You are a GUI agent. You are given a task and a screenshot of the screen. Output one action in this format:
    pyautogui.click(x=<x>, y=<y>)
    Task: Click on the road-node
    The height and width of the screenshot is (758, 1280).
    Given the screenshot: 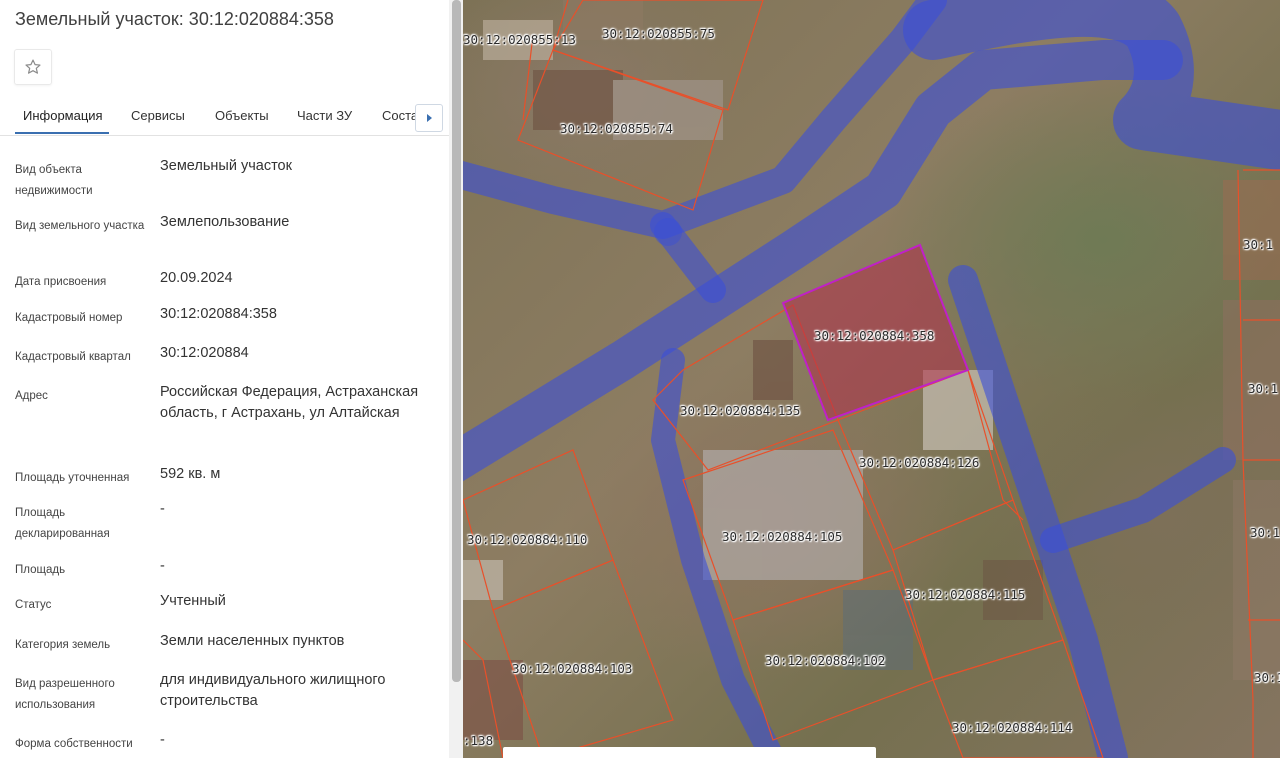 What is the action you would take?
    pyautogui.click(x=668, y=232)
    